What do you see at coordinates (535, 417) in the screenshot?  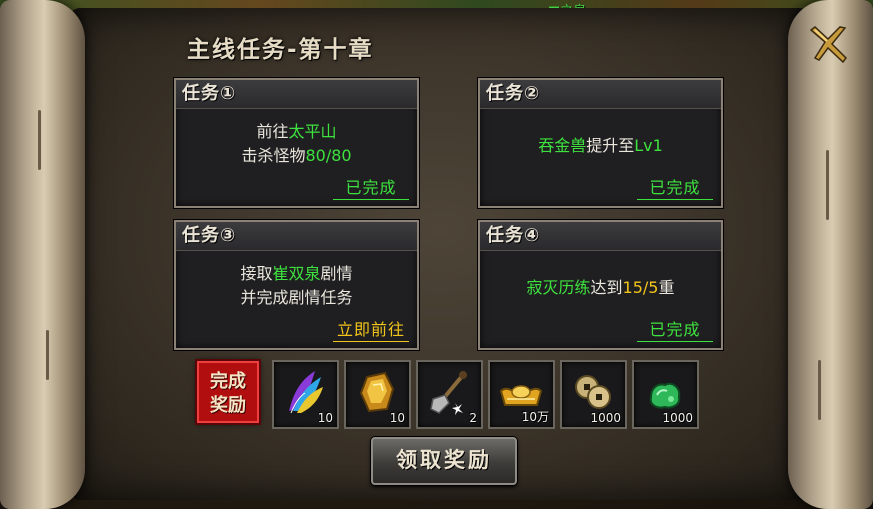 I see `item-quantity: 10万` at bounding box center [535, 417].